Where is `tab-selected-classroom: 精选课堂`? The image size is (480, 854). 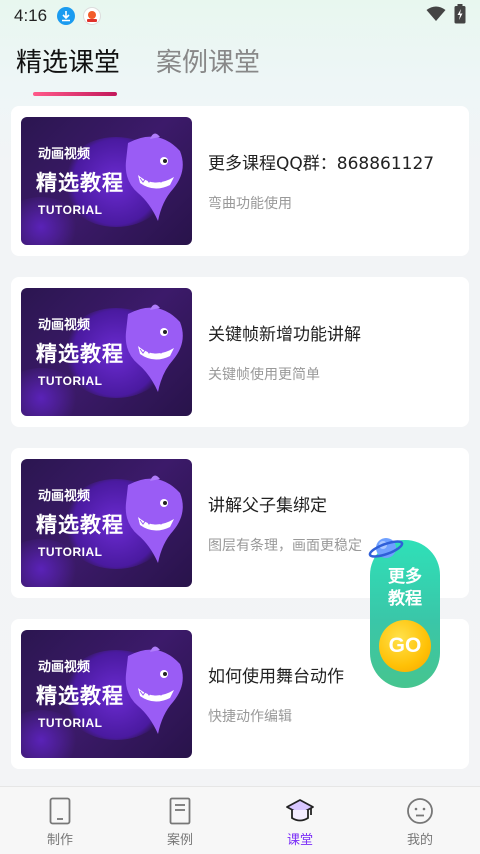
tab-selected-classroom: 精选课堂 is located at coordinates (68, 65).